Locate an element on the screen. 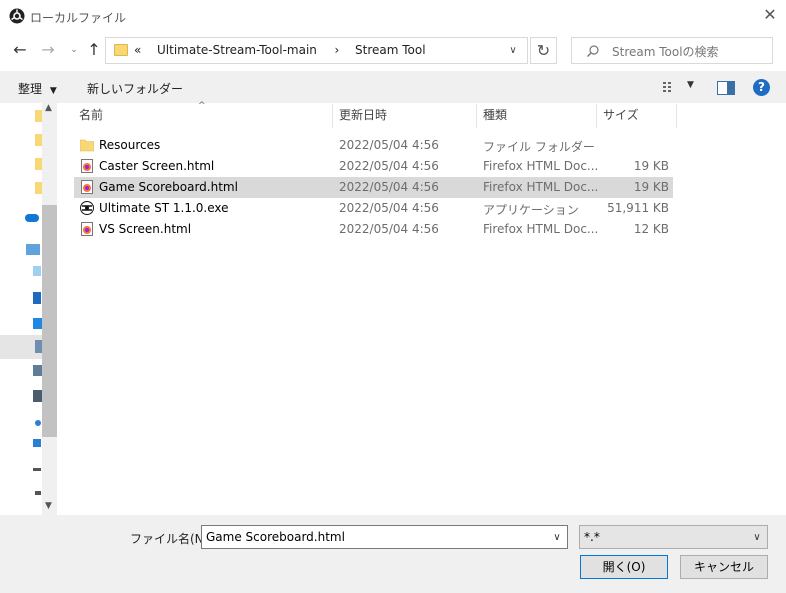  app-icon is located at coordinates (17, 16).